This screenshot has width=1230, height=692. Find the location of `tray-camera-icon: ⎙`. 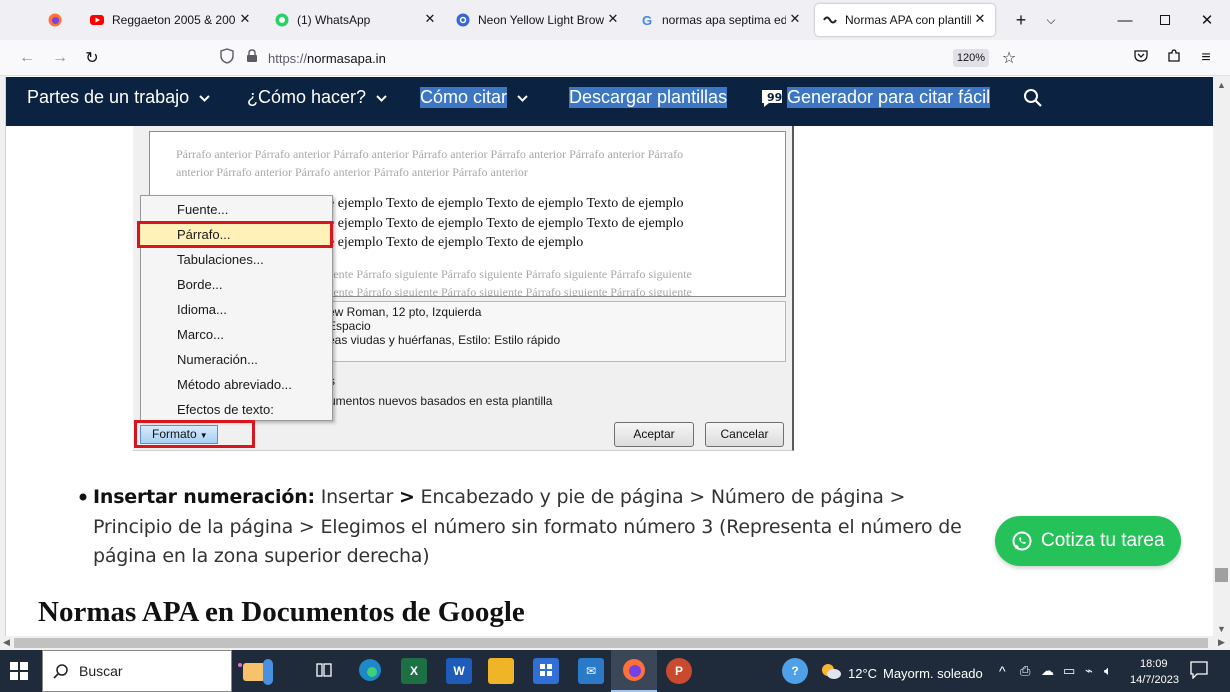

tray-camera-icon: ⎙ is located at coordinates (1025, 671).